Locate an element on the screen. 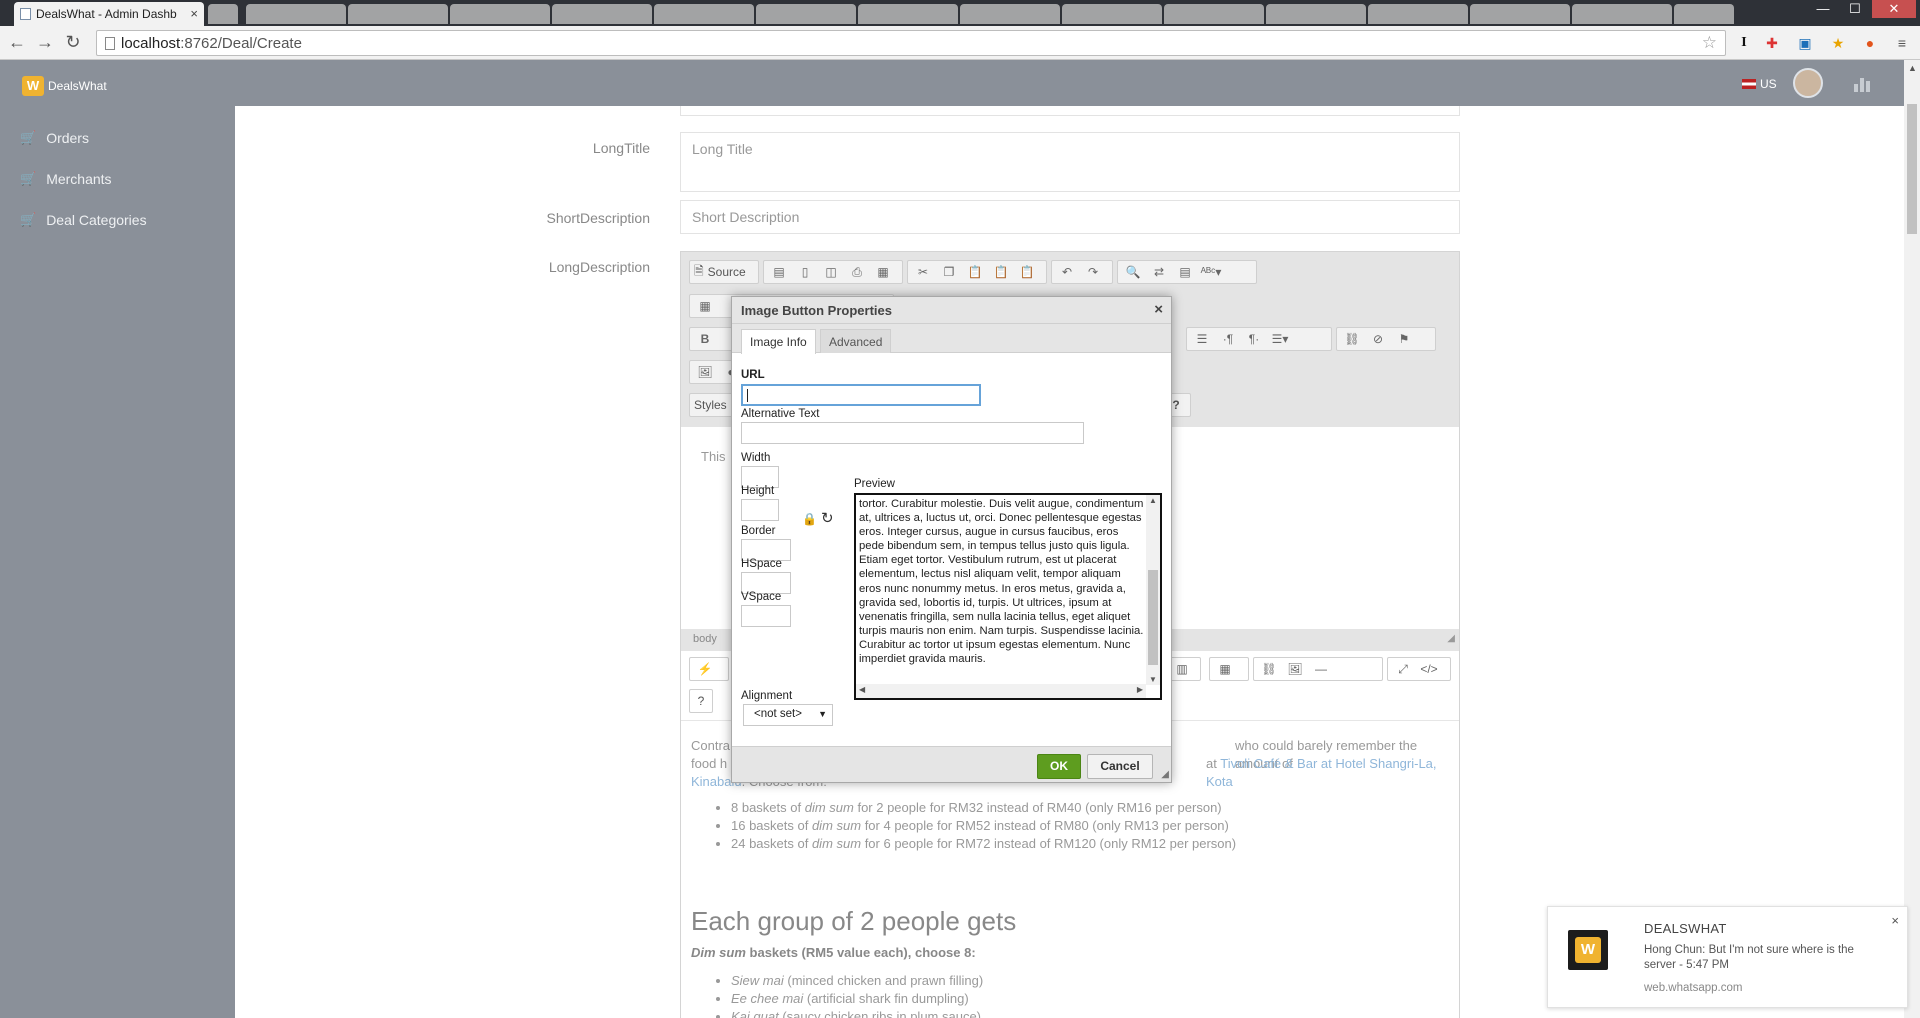 The width and height of the screenshot is (1920, 1018). redo-icon: ↷ is located at coordinates (1093, 272).